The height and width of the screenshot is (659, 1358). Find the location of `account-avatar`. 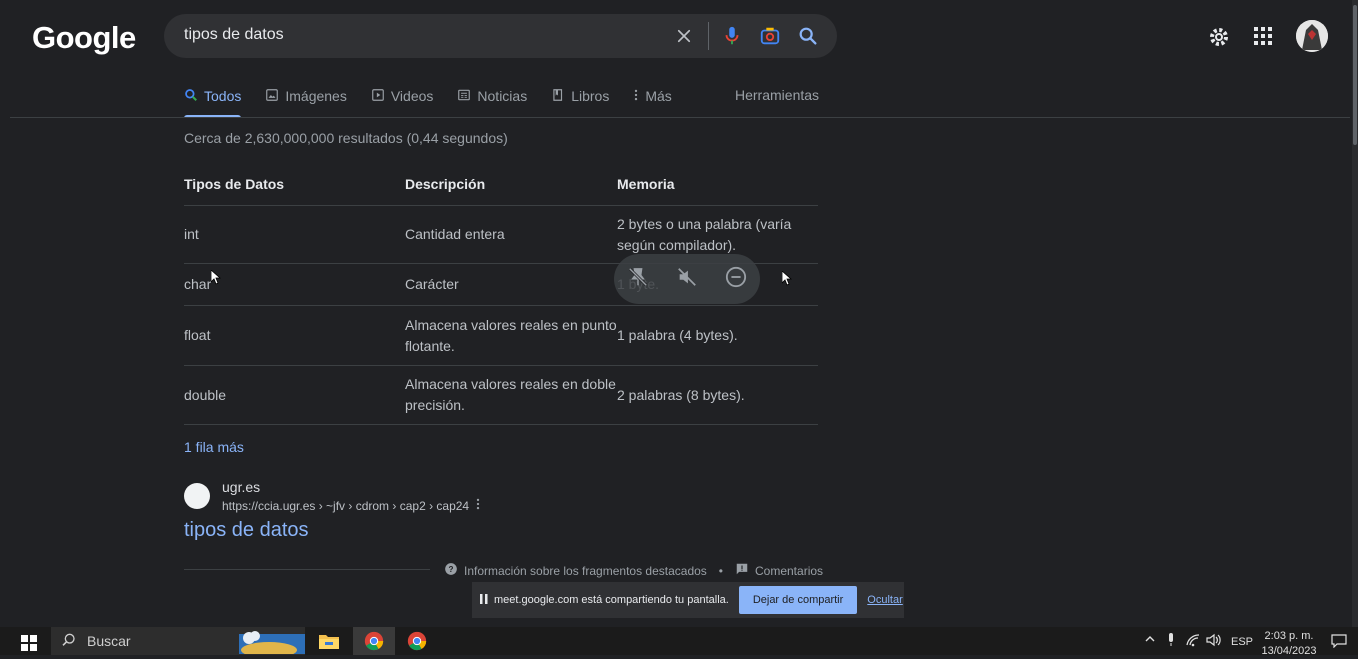

account-avatar is located at coordinates (1312, 36).